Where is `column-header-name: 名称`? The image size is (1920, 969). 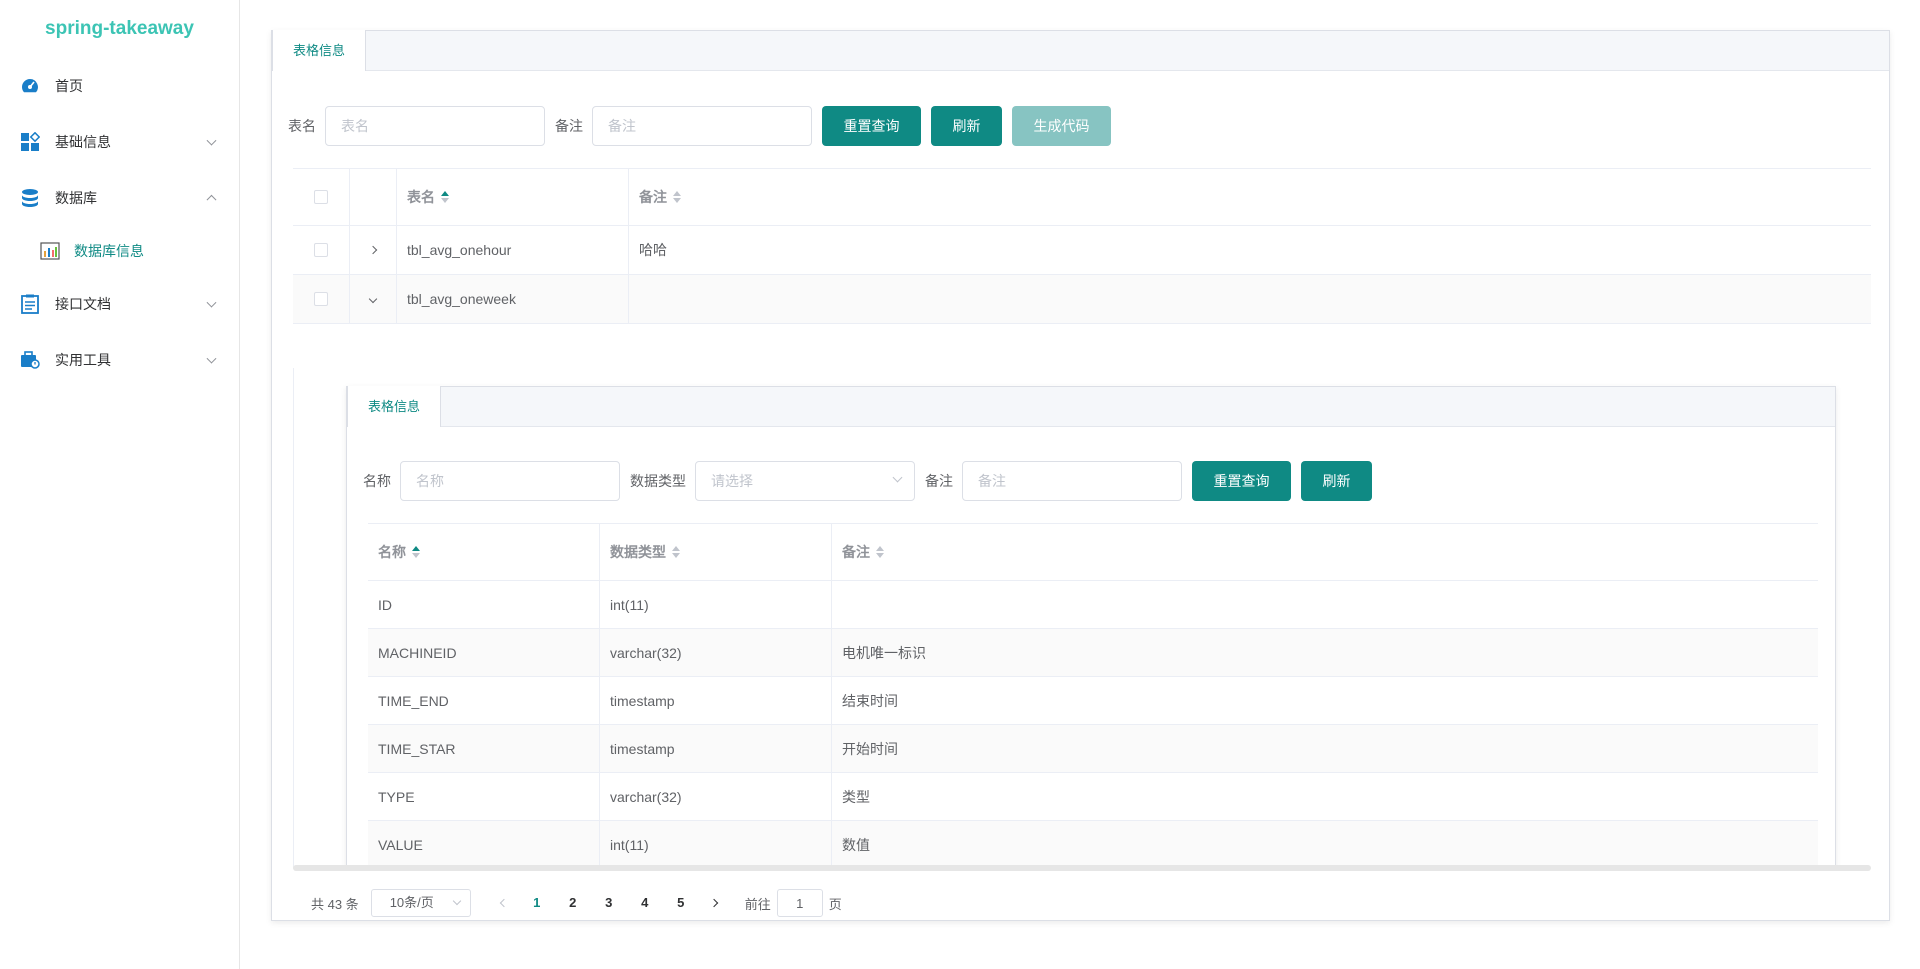 column-header-name: 名称 is located at coordinates (484, 552).